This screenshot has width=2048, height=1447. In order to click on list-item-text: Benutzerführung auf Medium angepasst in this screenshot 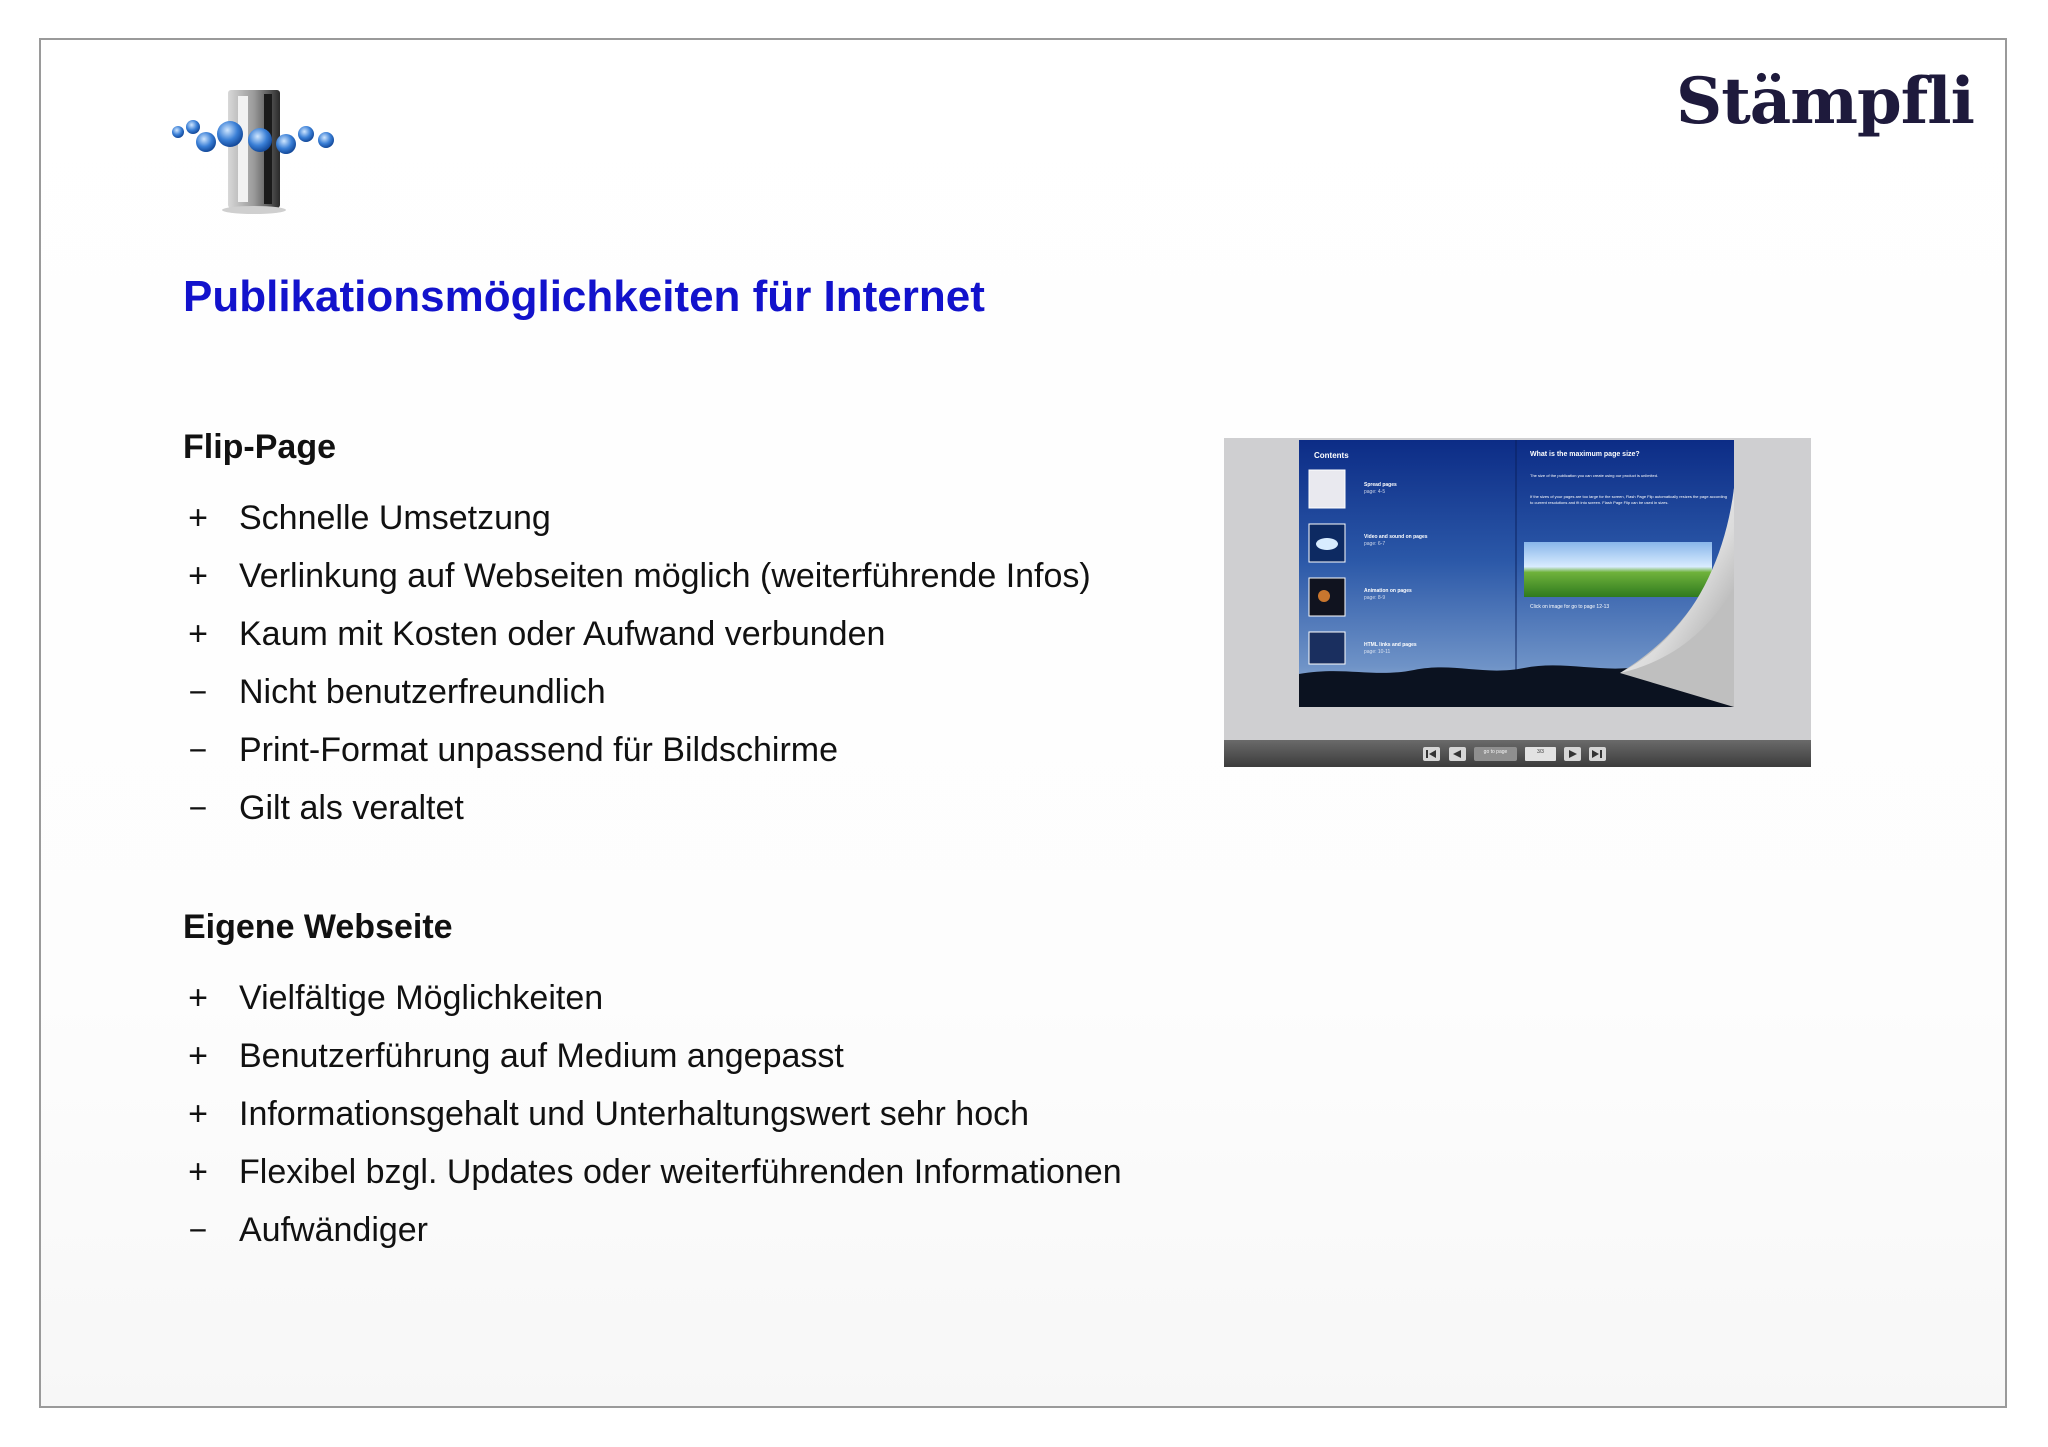, I will do `click(541, 1056)`.